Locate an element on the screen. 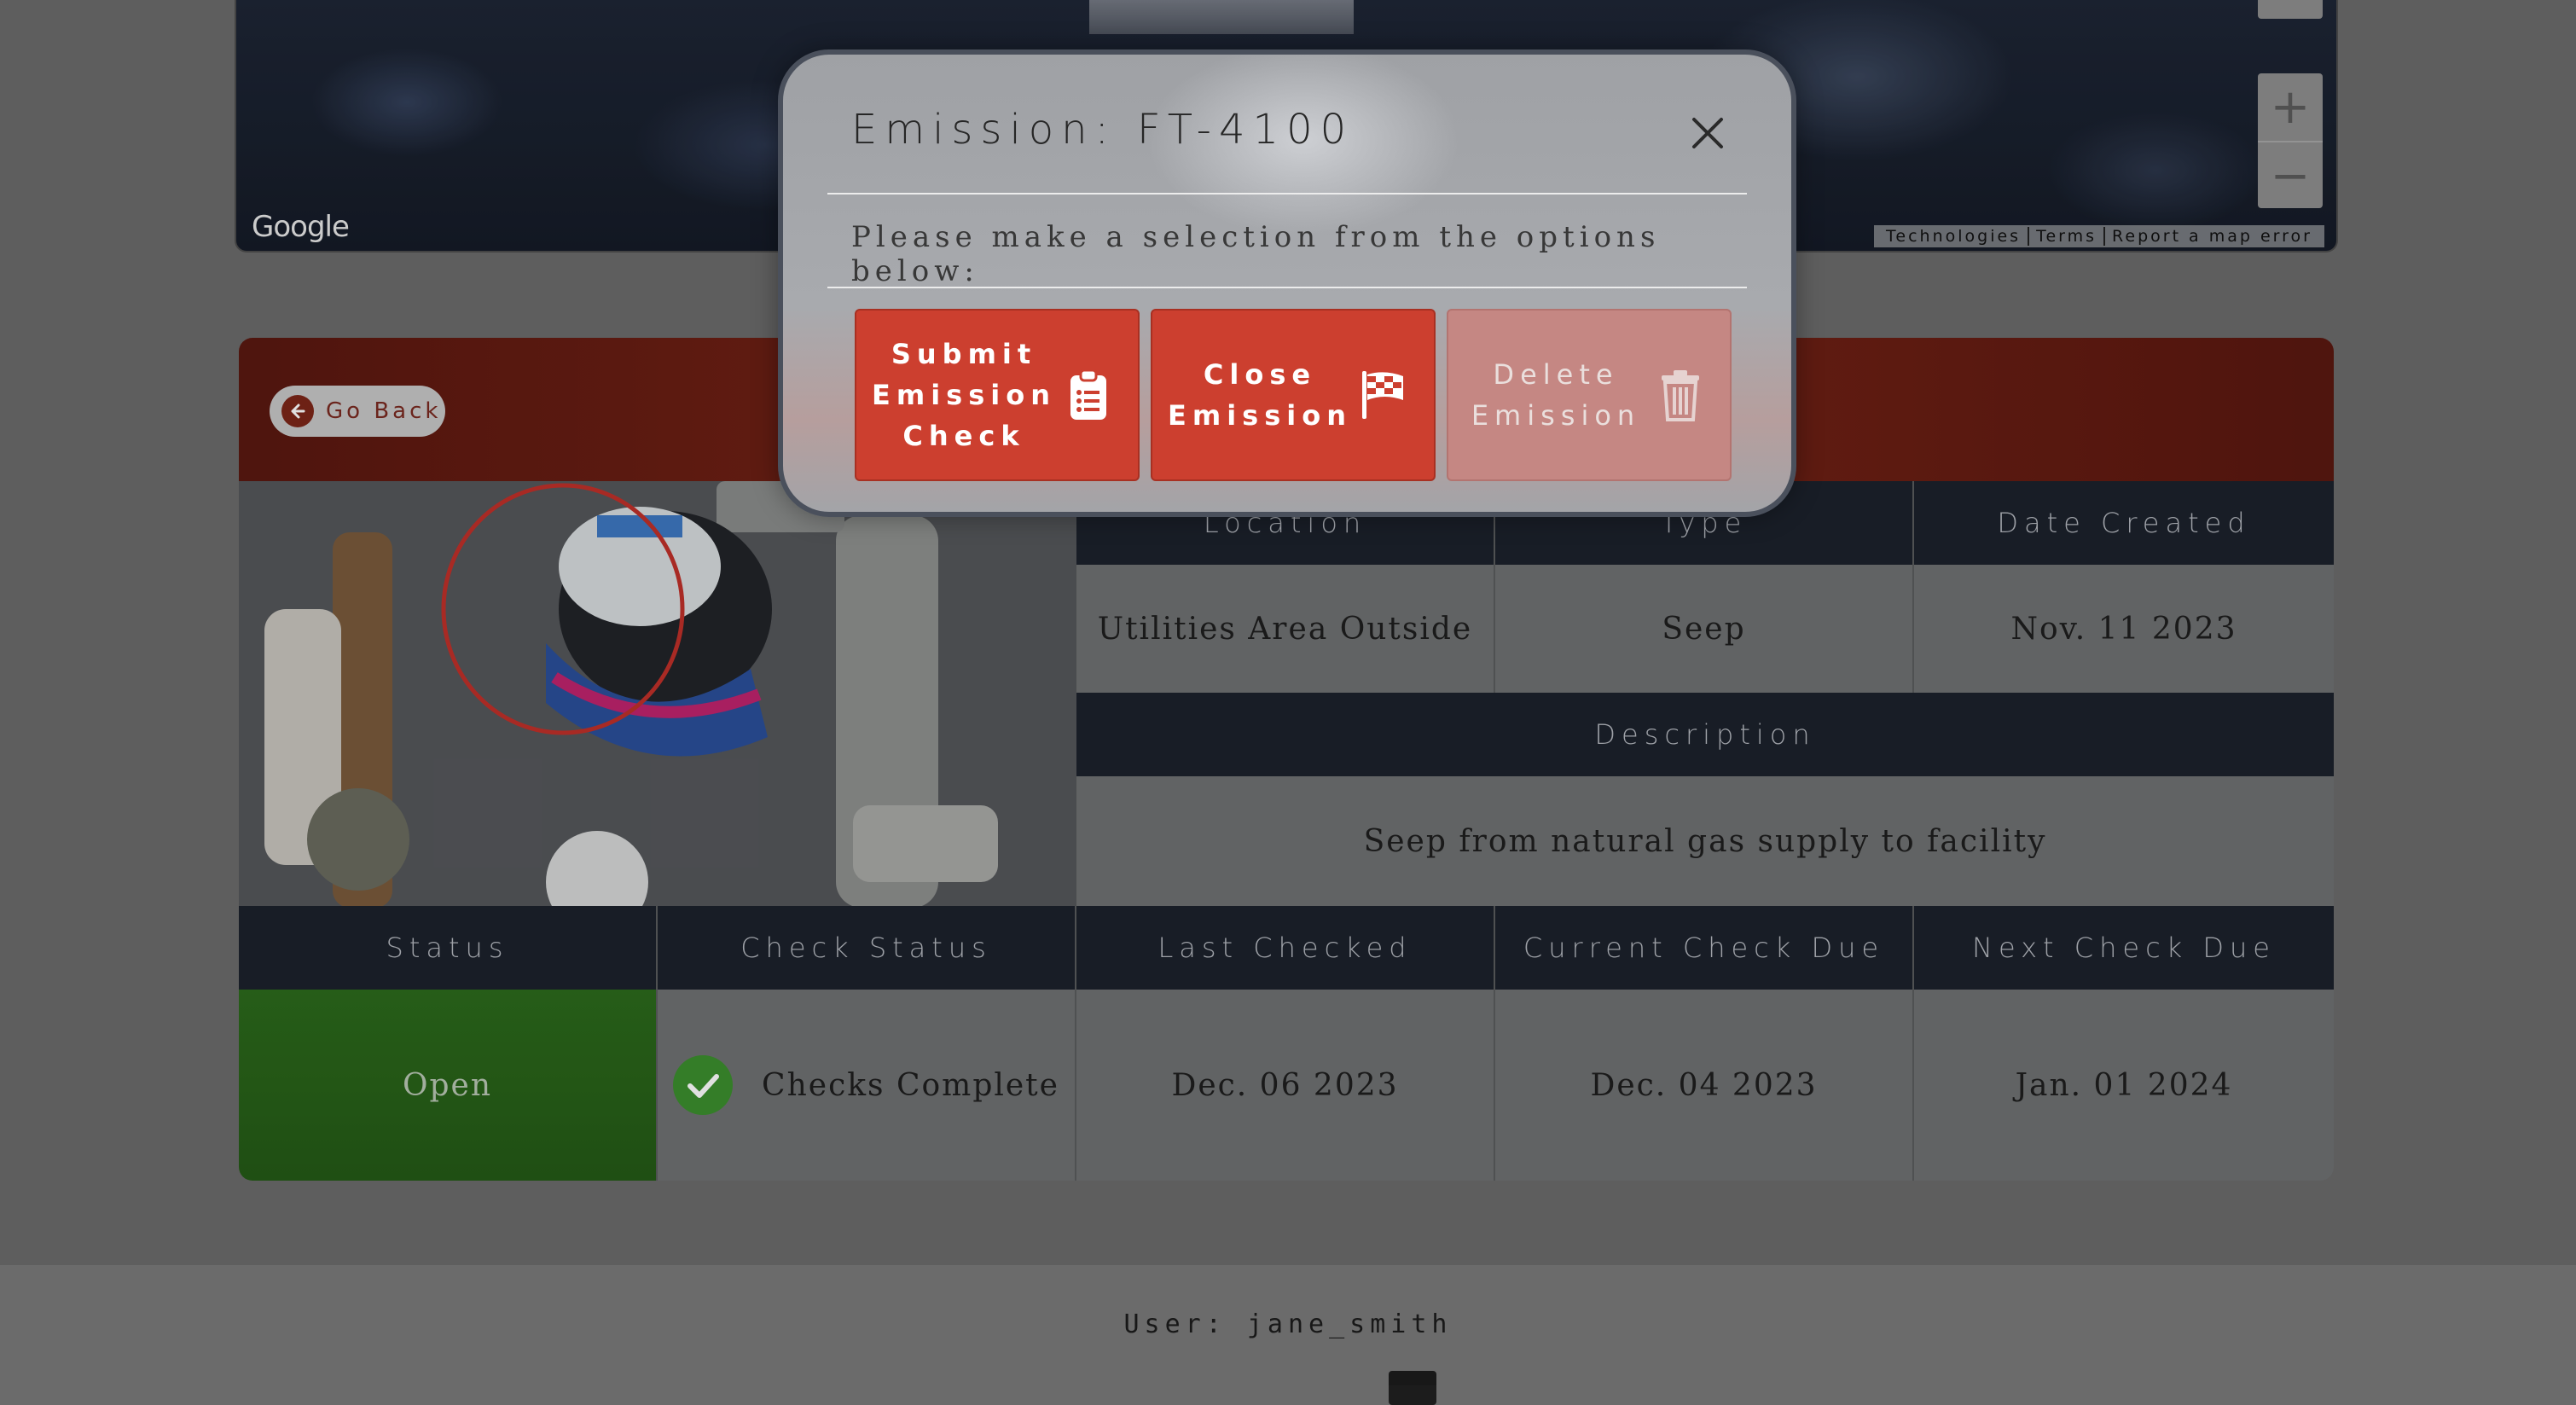  checkered-flag-icon is located at coordinates (1384, 395).